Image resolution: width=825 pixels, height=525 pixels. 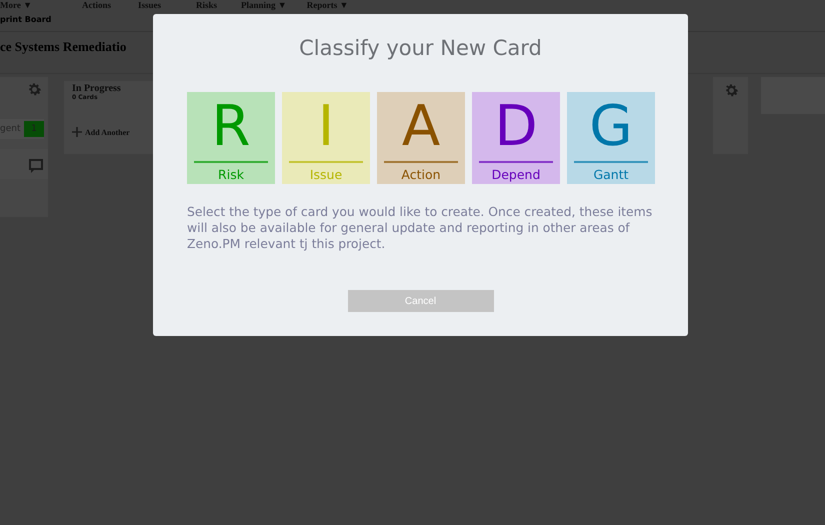 What do you see at coordinates (117, 132) in the screenshot?
I see `add-card-link: Add Another` at bounding box center [117, 132].